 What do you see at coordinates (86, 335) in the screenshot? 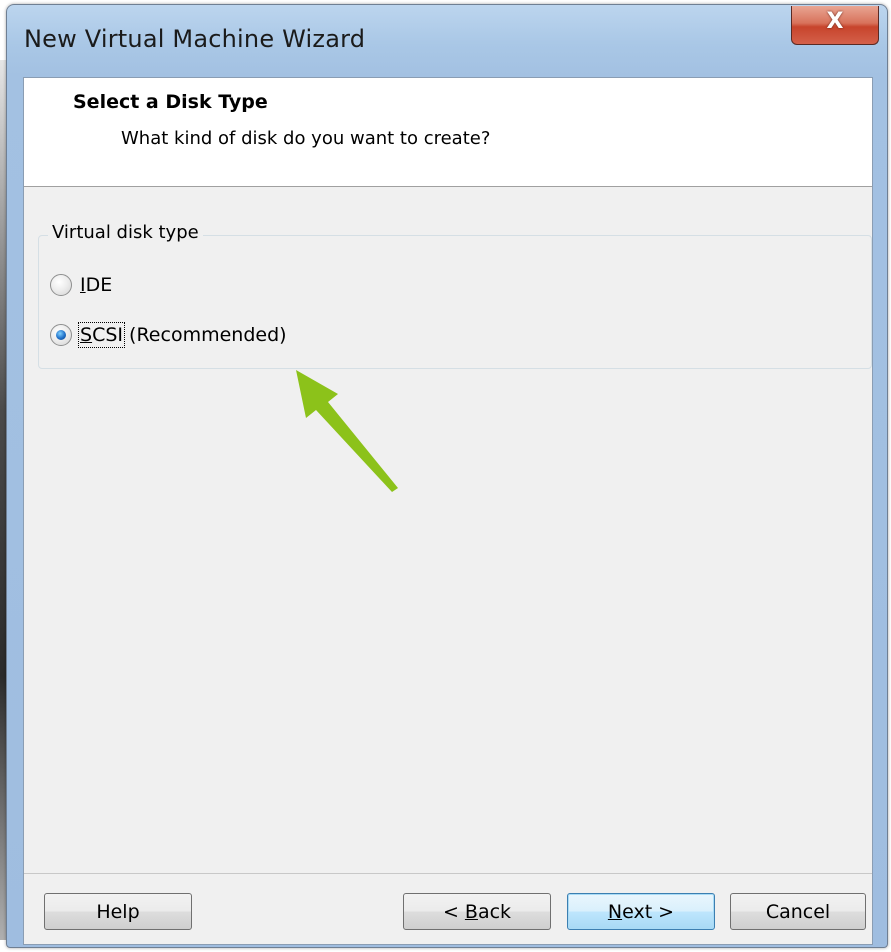
I see `scsi-mnemonic: S` at bounding box center [86, 335].